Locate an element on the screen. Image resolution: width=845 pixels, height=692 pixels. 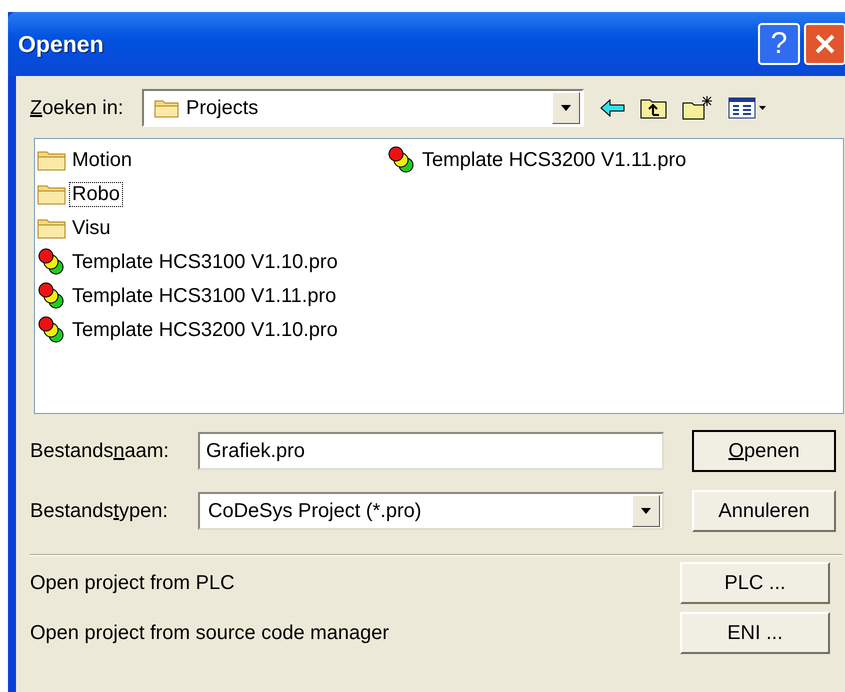
new-folder-icon is located at coordinates (698, 108).